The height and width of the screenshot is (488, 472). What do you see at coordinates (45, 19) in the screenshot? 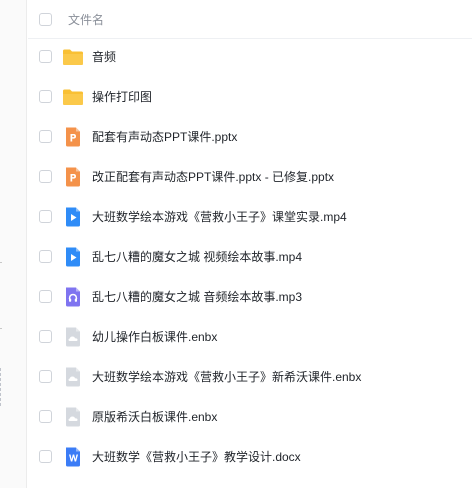
I see `select-all-checkbox` at bounding box center [45, 19].